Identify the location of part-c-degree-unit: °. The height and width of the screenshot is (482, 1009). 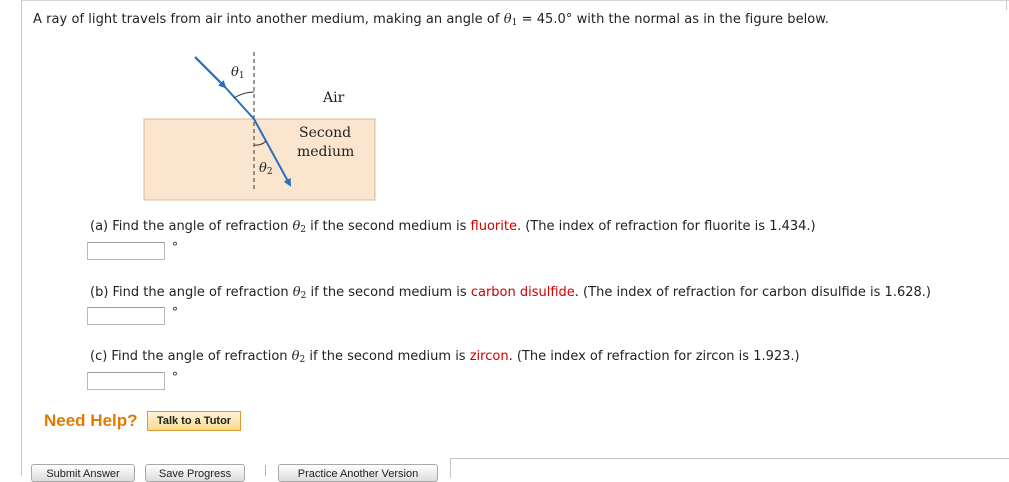
(175, 377).